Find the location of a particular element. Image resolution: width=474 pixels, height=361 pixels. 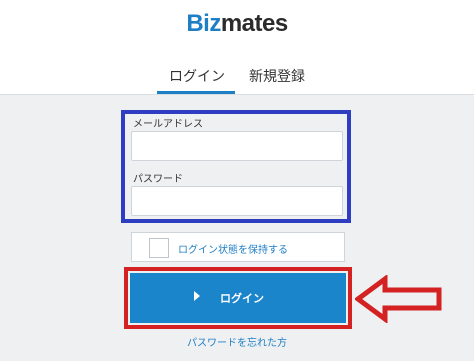

active-tab-indicator is located at coordinates (196, 92).